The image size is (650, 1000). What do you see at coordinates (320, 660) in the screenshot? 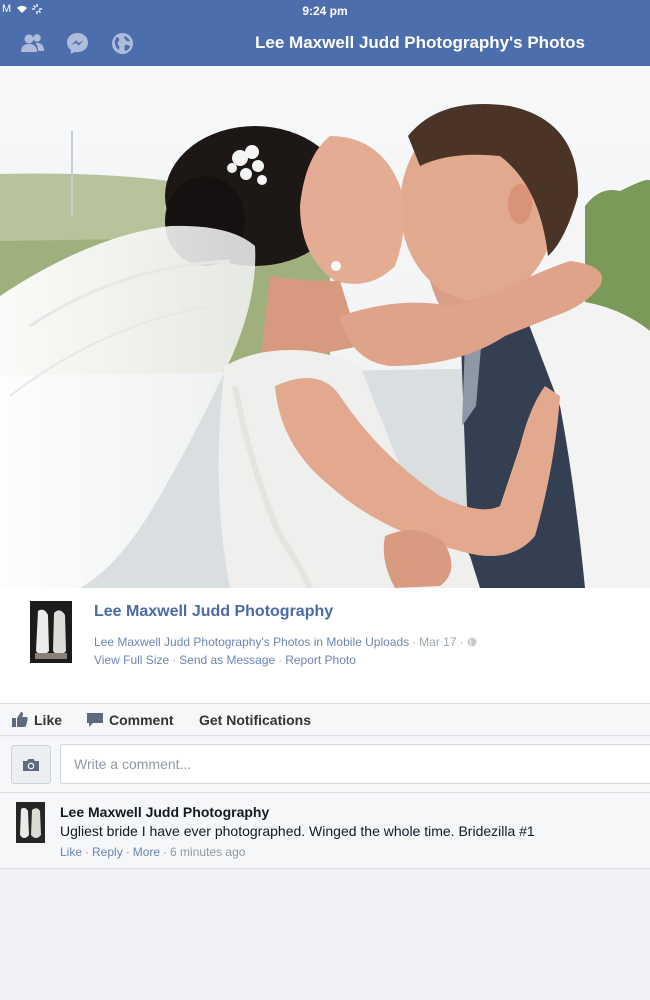
I see `report-photo-link: Report Photo` at bounding box center [320, 660].